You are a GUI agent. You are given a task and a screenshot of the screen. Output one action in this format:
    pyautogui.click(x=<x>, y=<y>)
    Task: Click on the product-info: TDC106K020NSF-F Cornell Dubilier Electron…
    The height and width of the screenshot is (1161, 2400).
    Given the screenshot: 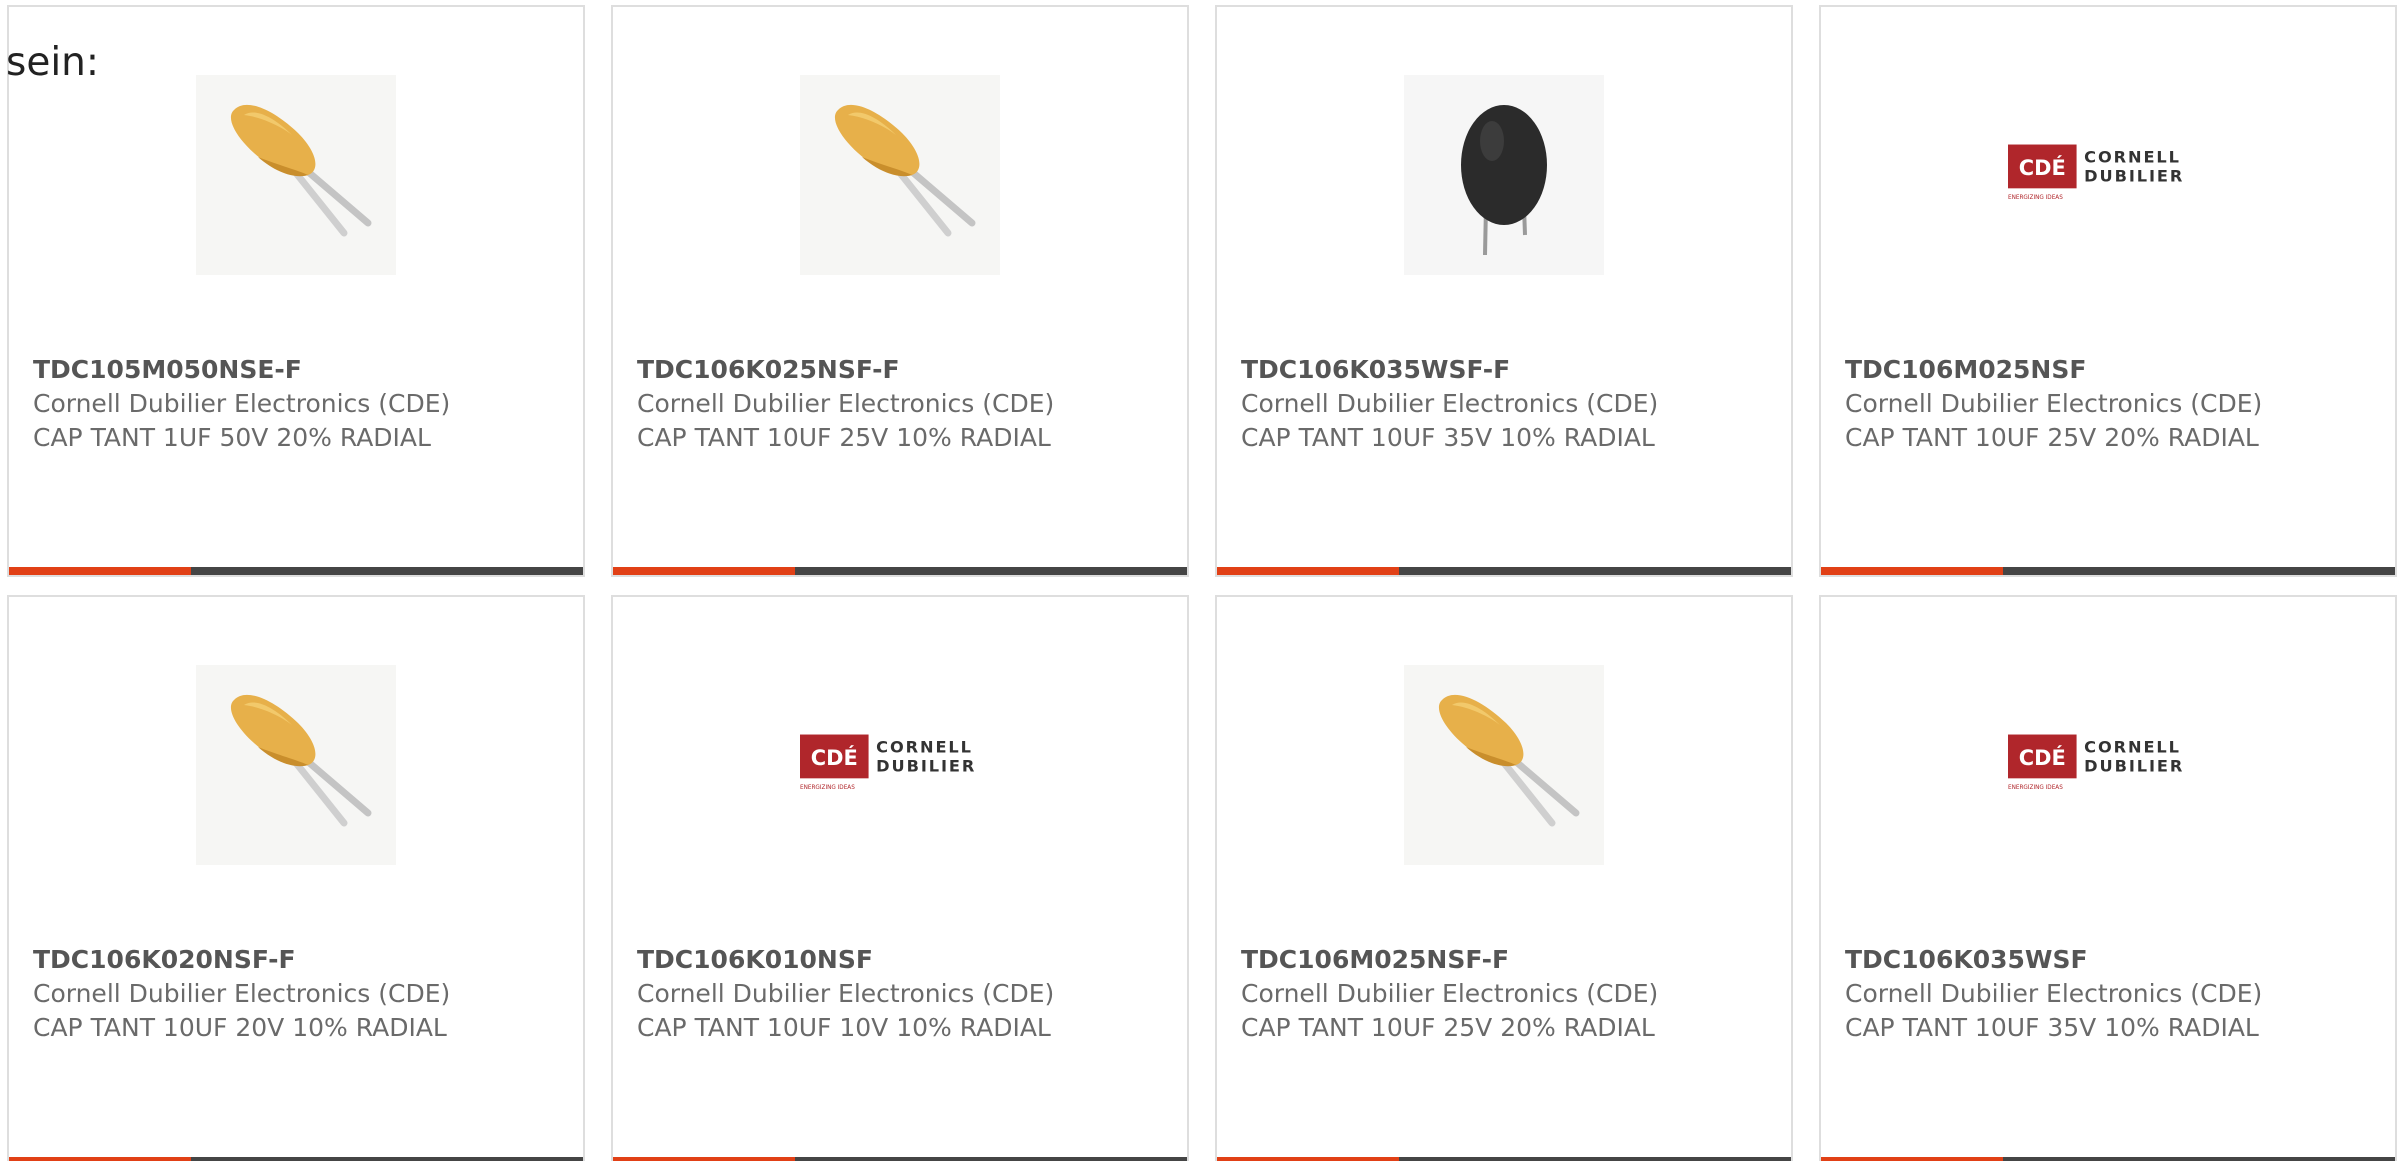 What is the action you would take?
    pyautogui.click(x=283, y=994)
    